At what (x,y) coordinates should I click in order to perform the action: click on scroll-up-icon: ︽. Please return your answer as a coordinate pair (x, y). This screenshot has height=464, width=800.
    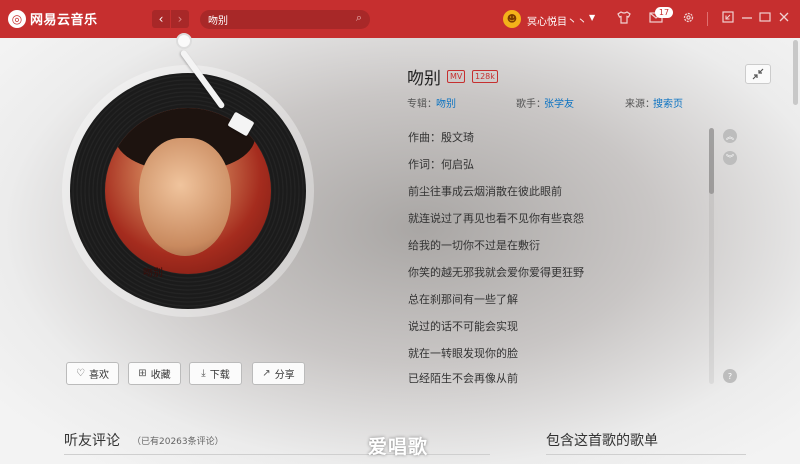
    Looking at the image, I should click on (730, 136).